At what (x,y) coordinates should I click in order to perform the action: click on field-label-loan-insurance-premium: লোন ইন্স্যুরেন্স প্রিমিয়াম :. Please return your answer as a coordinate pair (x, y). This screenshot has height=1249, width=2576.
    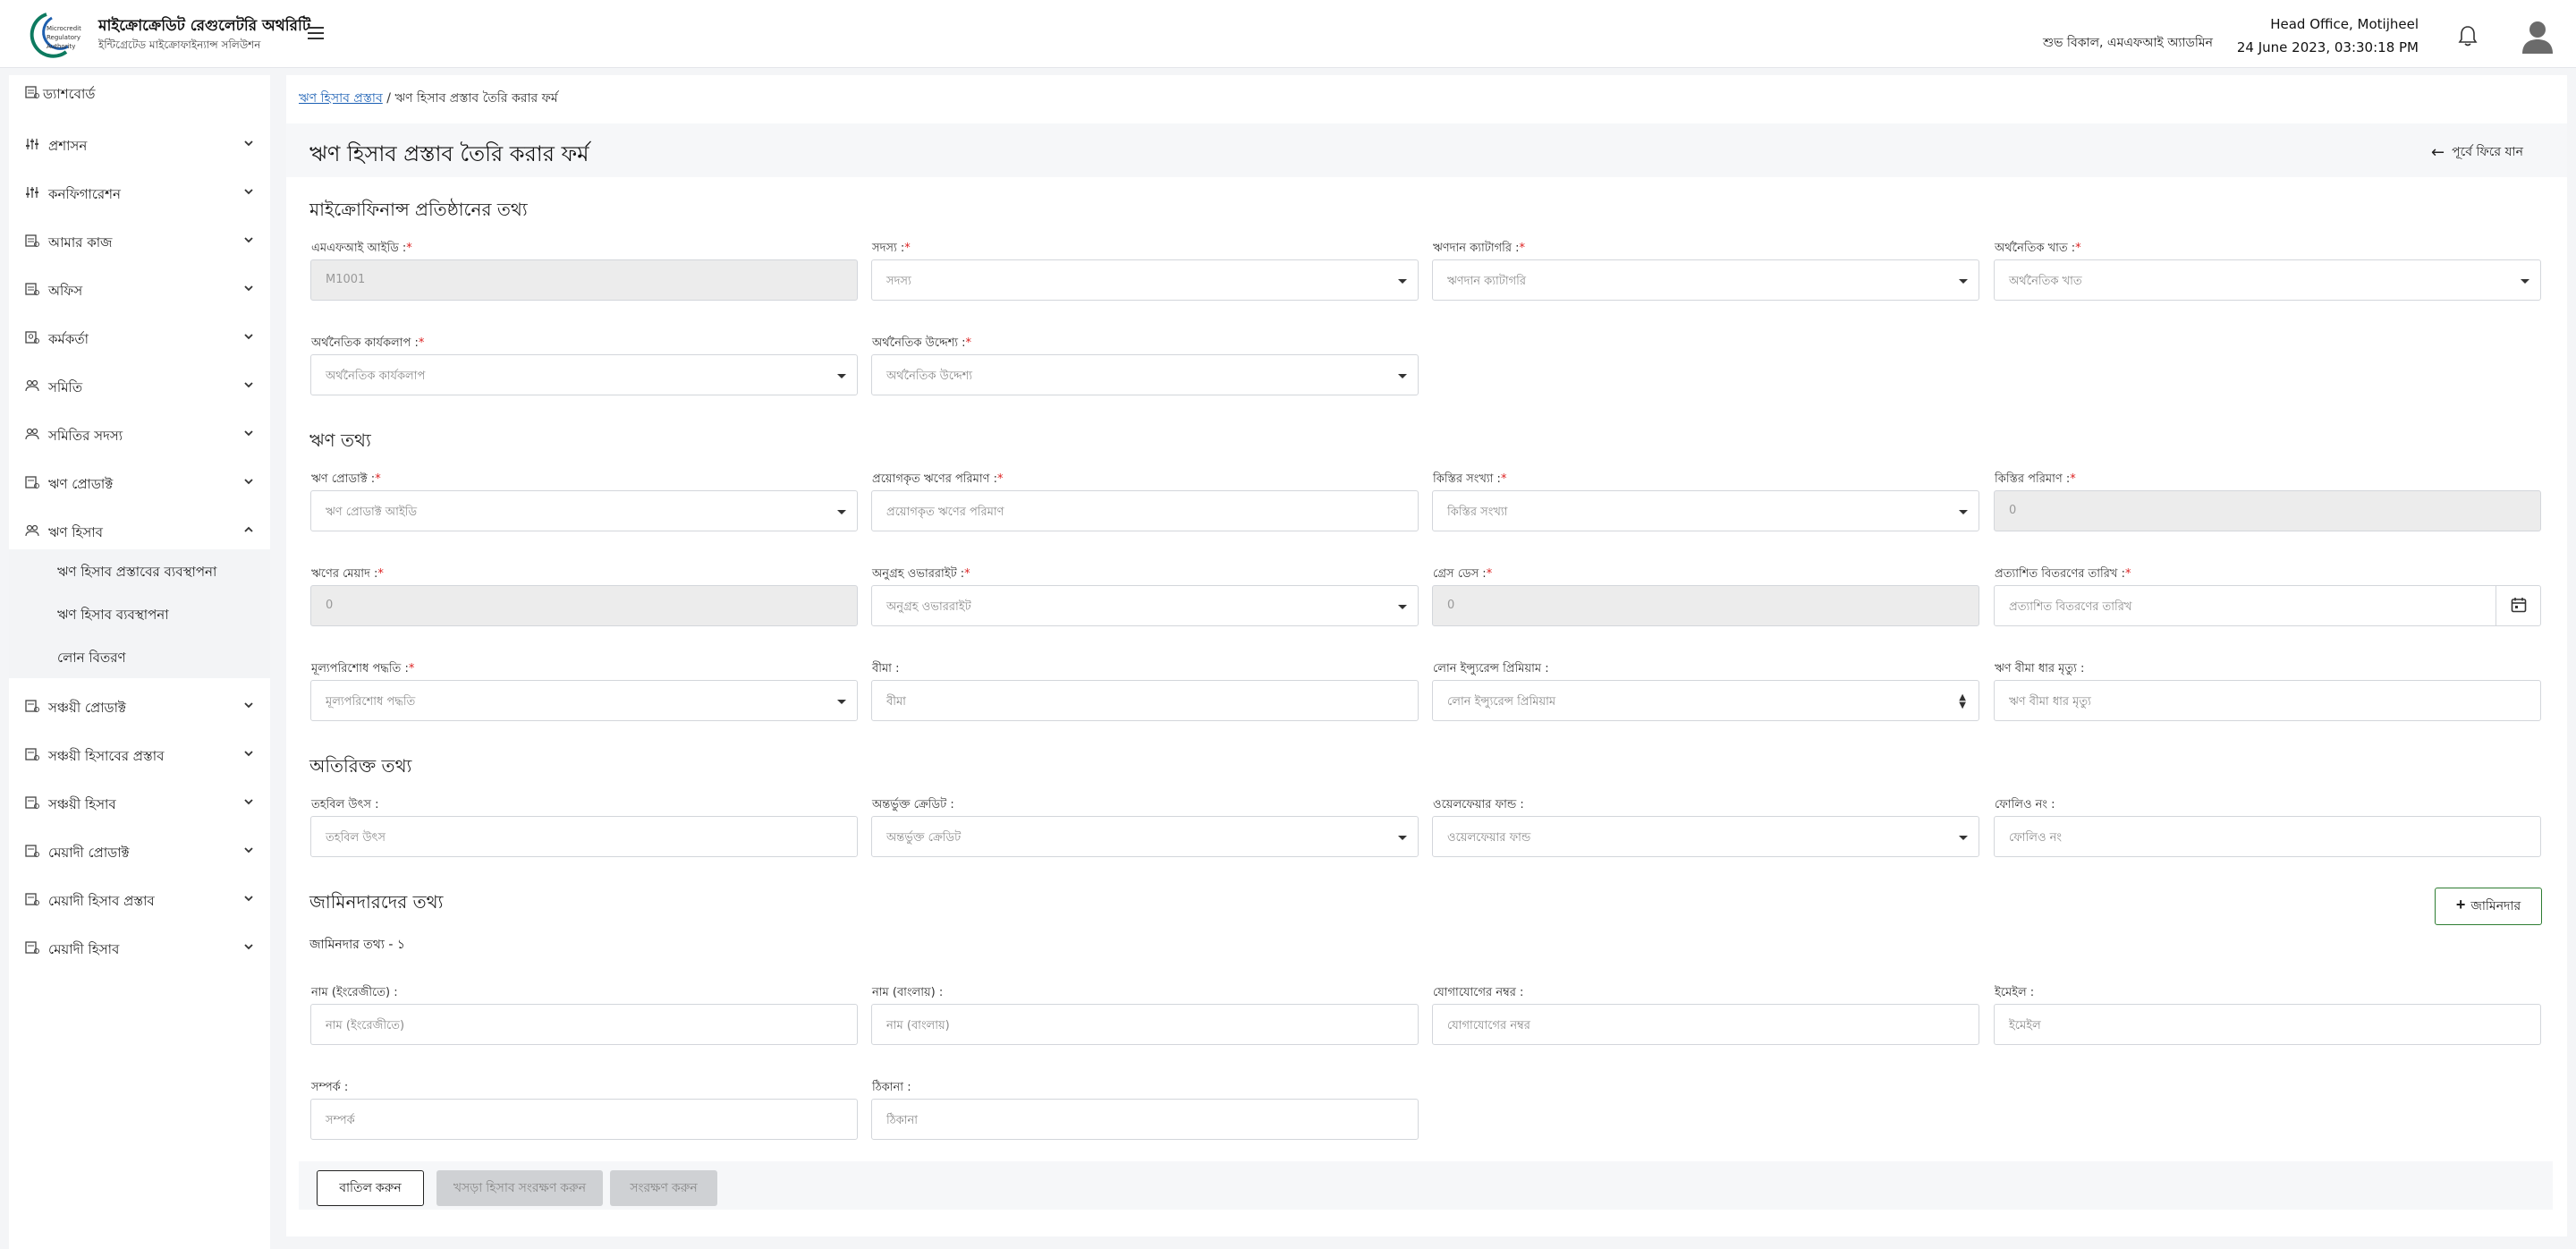
    Looking at the image, I should click on (1491, 668).